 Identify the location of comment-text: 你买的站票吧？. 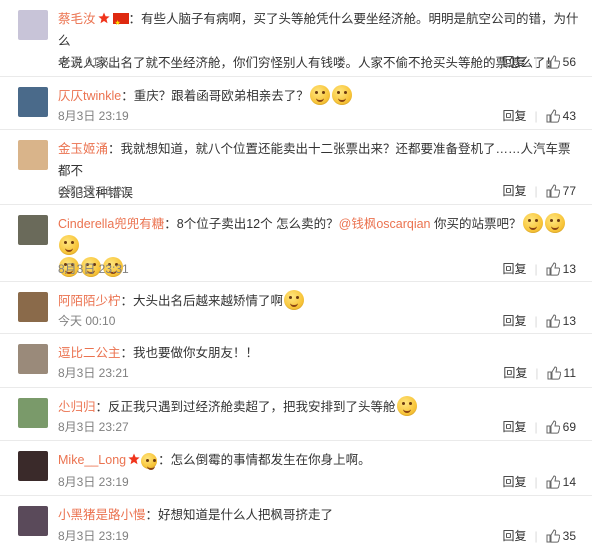
(478, 224).